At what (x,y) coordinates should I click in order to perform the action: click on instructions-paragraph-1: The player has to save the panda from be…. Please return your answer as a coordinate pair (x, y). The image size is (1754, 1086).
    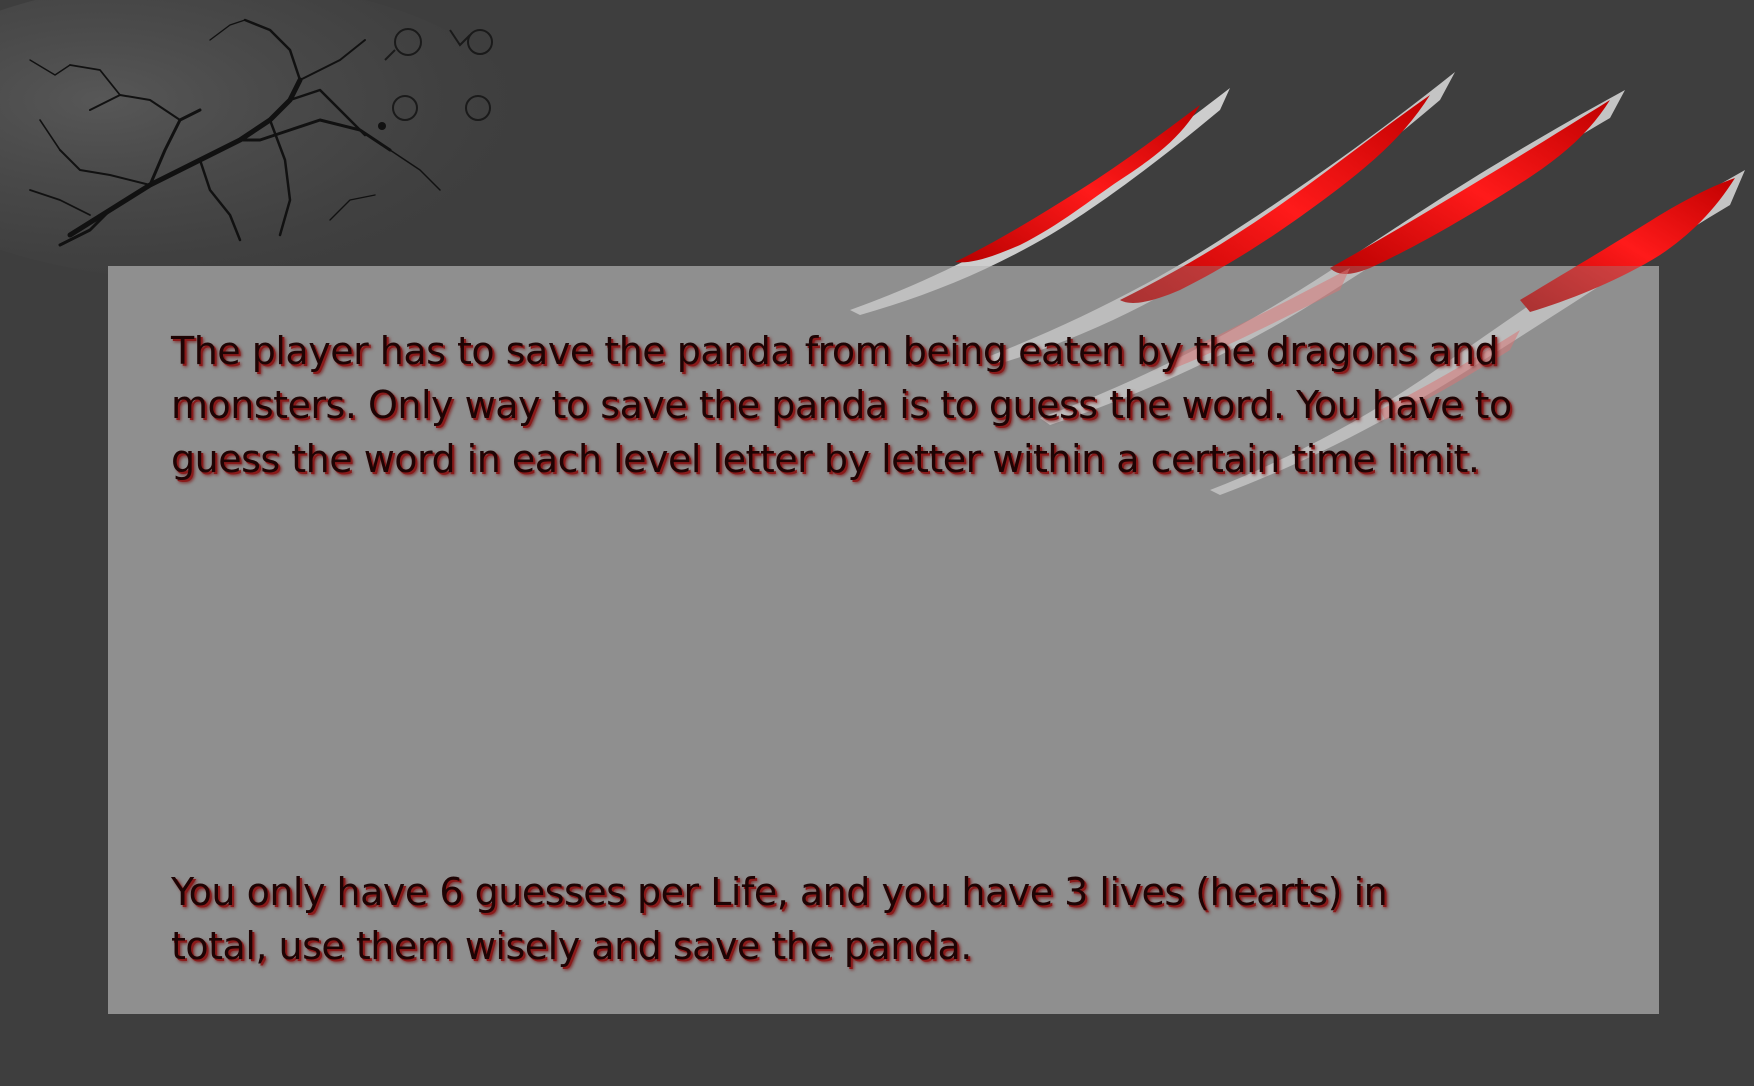
    Looking at the image, I should click on (841, 405).